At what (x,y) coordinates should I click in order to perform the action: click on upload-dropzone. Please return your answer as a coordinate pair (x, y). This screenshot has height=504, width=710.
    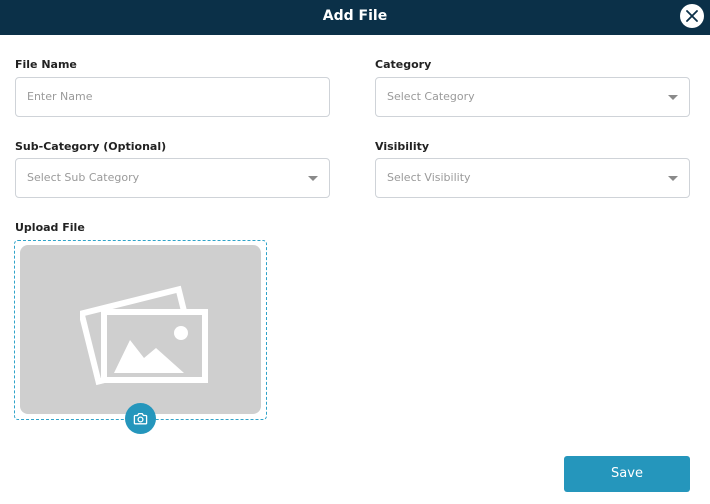
    Looking at the image, I should click on (140, 330).